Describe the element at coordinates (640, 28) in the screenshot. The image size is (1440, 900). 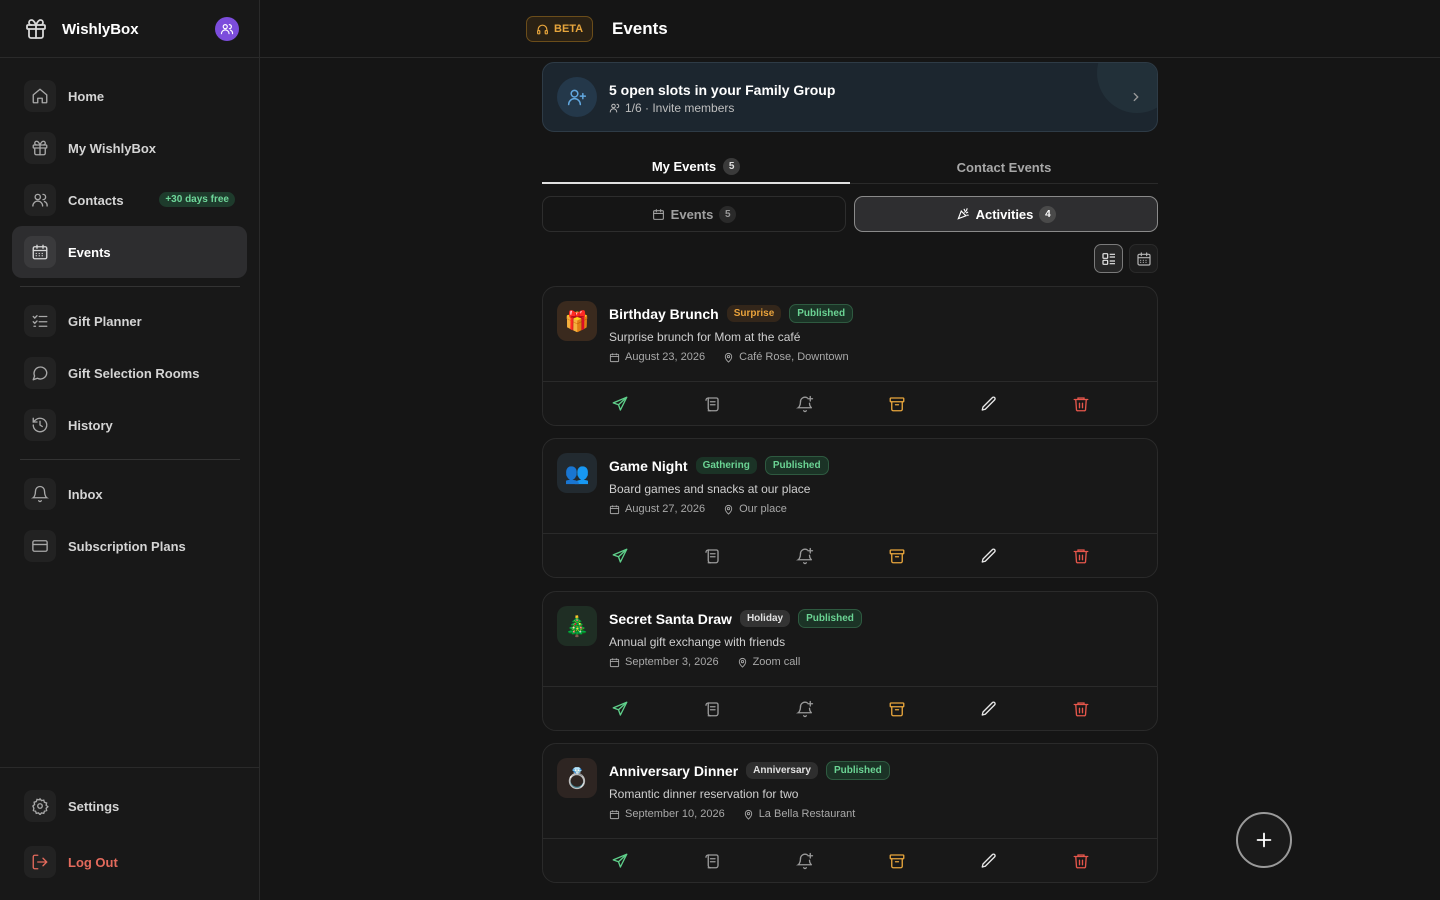
I see `page-title: Events` at that location.